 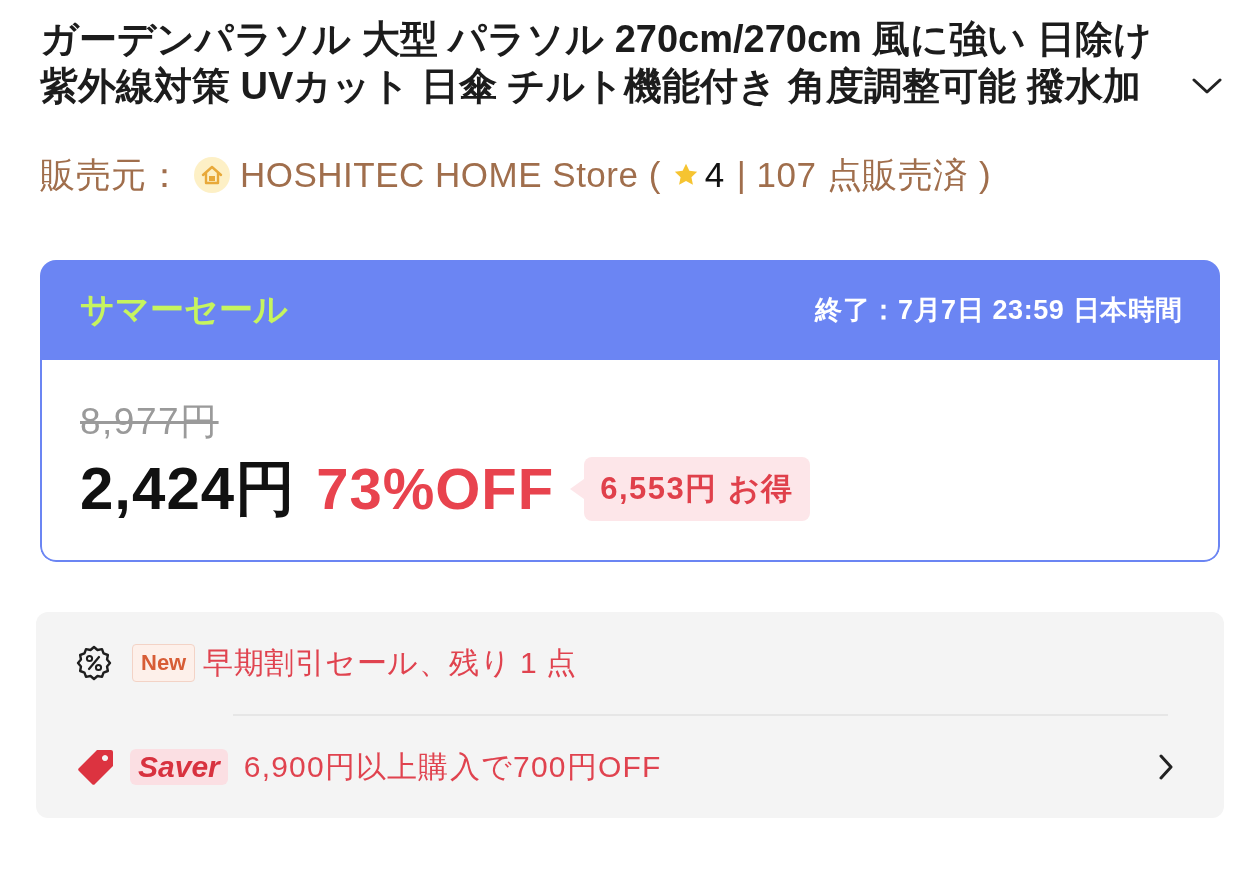 I want to click on store-name: HOSHITEC HOME Store (, so click(x=450, y=175).